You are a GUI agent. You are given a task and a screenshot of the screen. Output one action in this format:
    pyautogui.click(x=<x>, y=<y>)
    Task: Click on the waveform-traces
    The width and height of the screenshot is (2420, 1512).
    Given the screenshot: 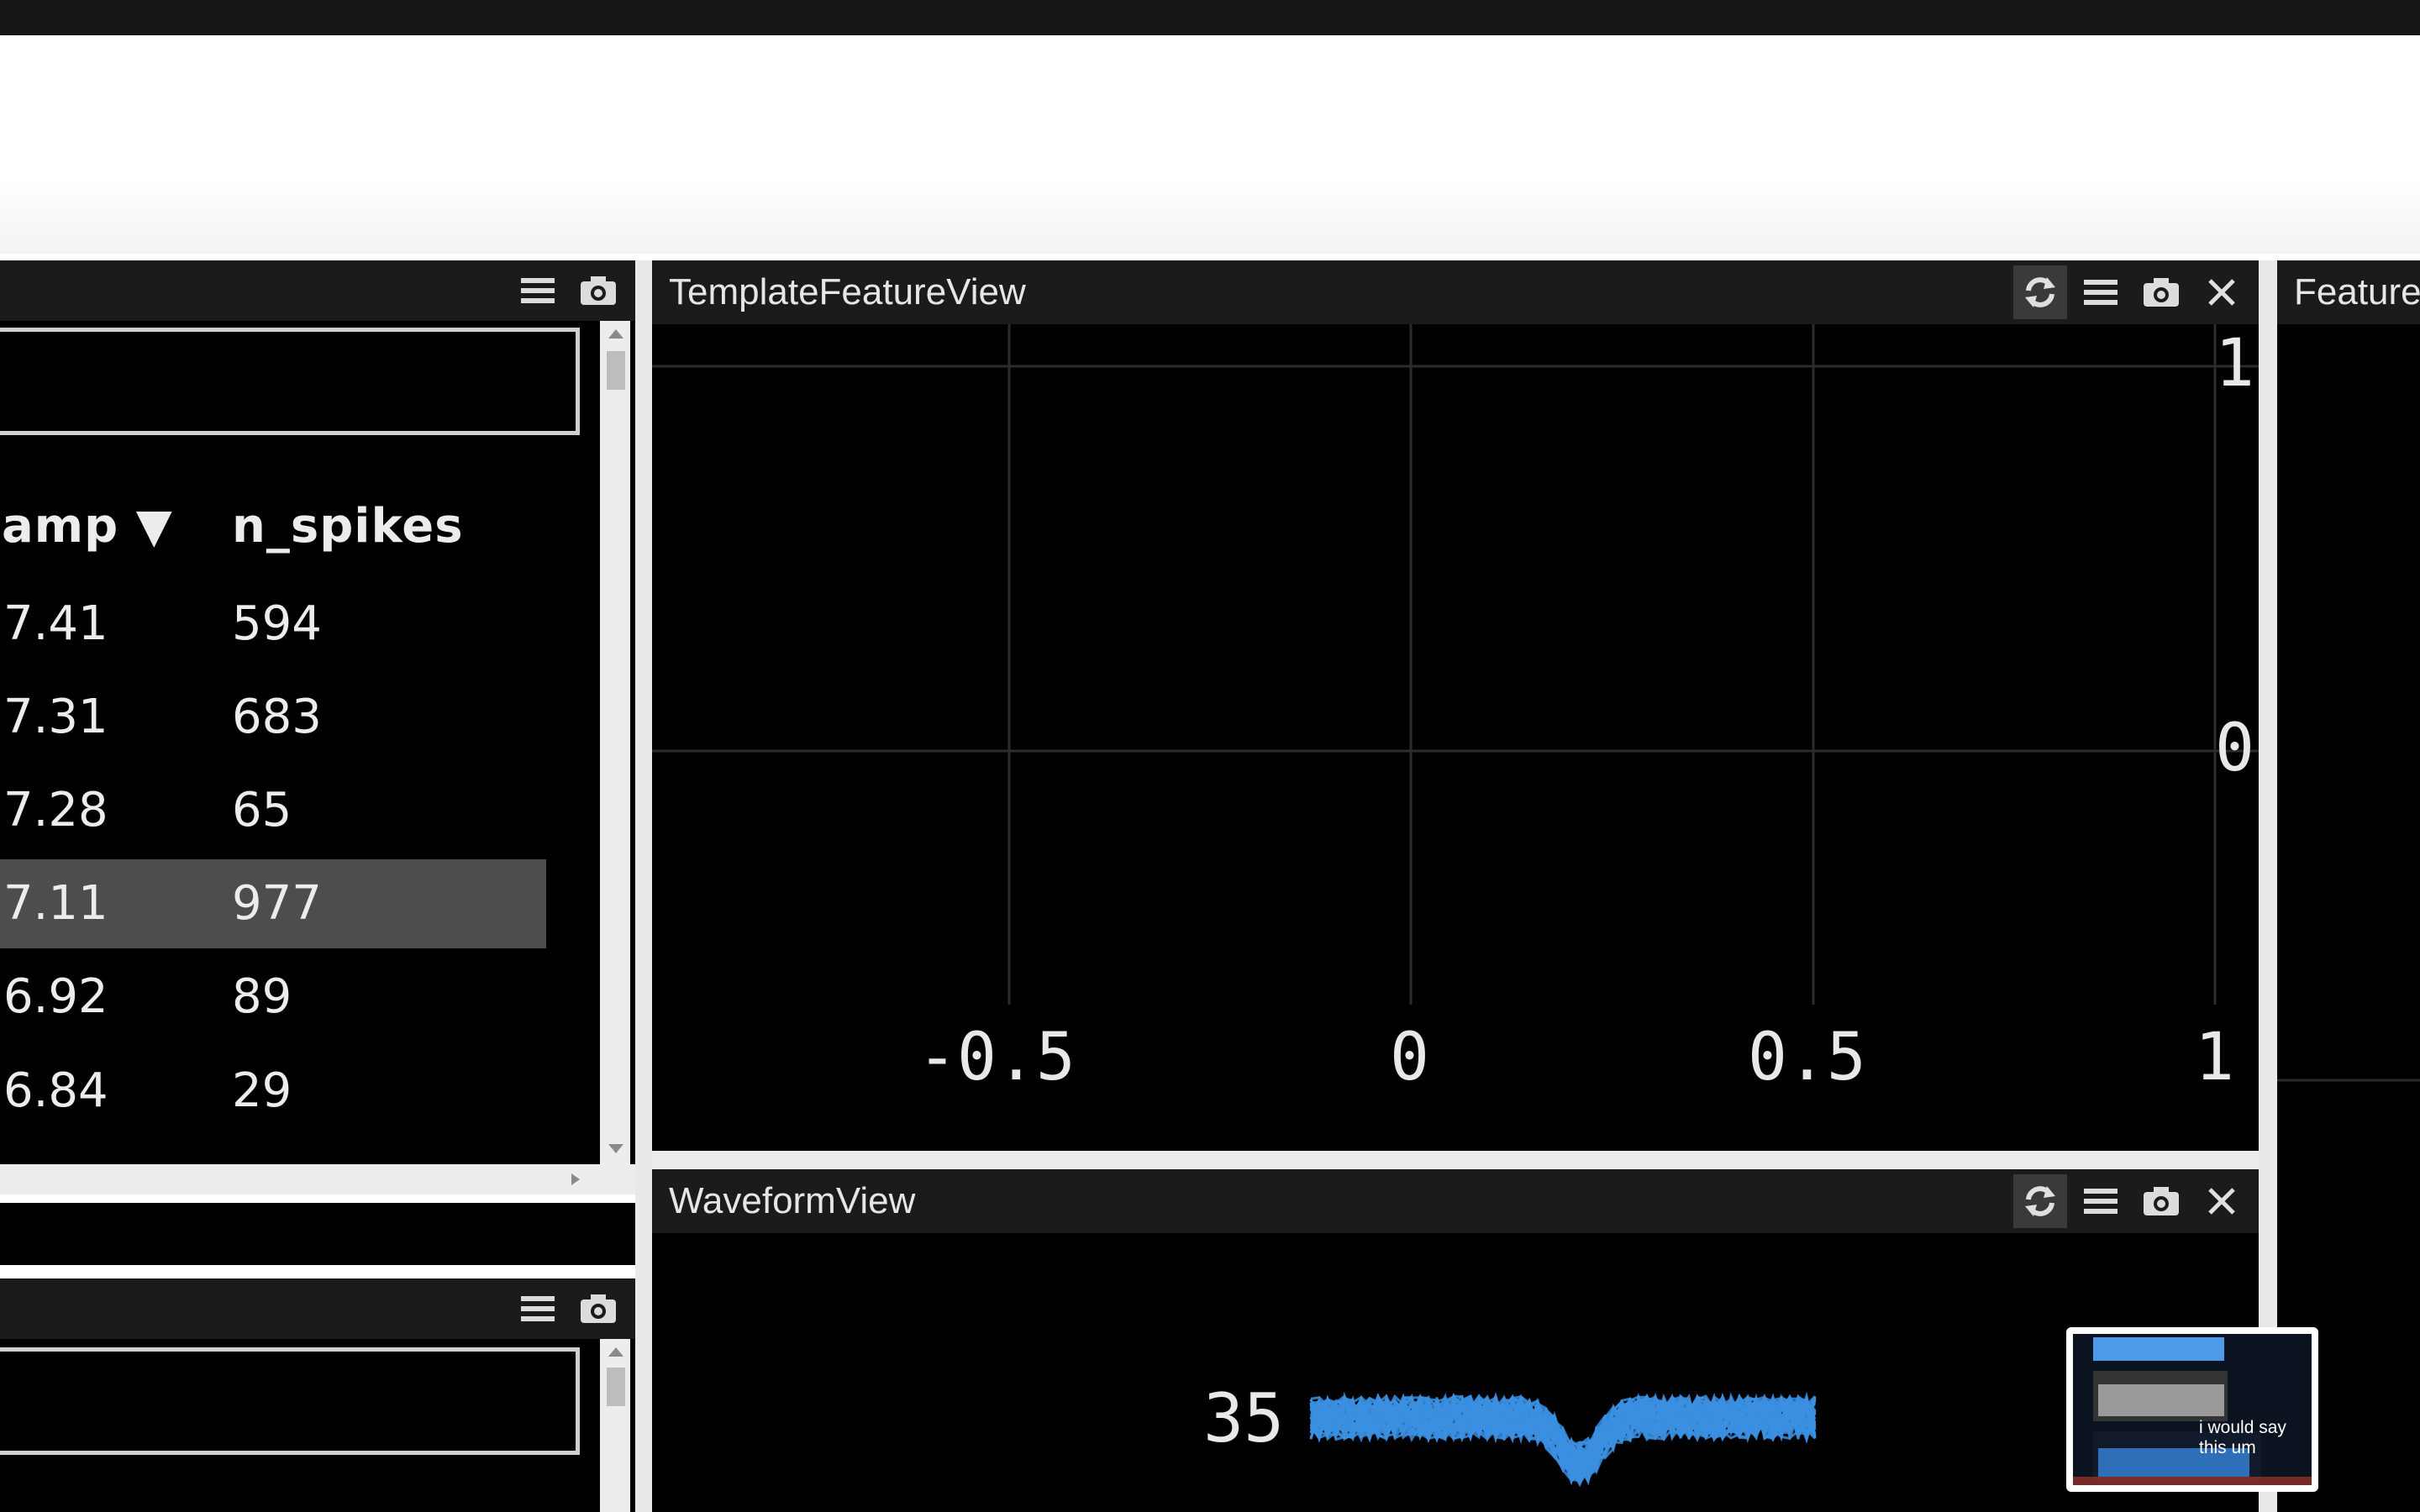 What is the action you would take?
    pyautogui.click(x=1563, y=1439)
    